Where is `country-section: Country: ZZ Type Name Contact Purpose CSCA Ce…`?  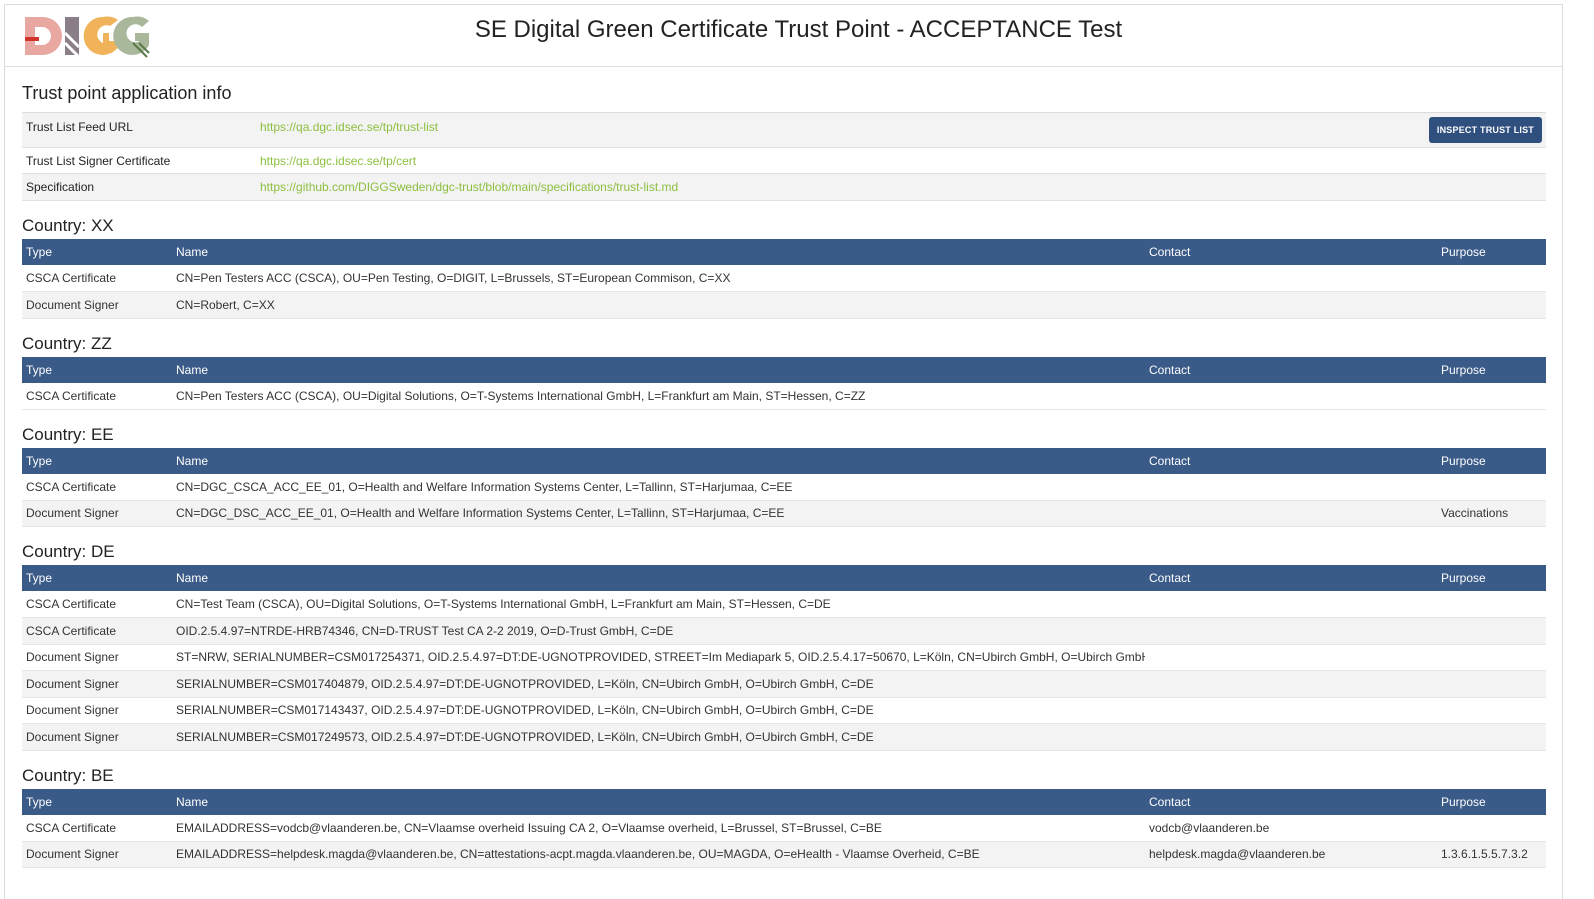
country-section: Country: ZZ Type Name Contact Purpose CSCA Ce… is located at coordinates (784, 370).